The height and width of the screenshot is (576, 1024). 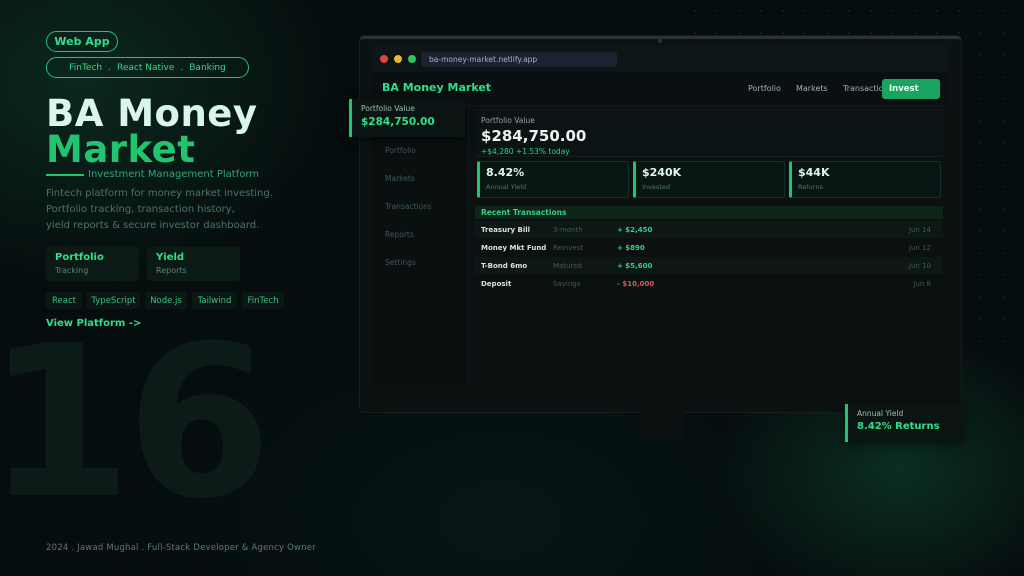 What do you see at coordinates (880, 413) in the screenshot?
I see `floating-label: Annual Yield` at bounding box center [880, 413].